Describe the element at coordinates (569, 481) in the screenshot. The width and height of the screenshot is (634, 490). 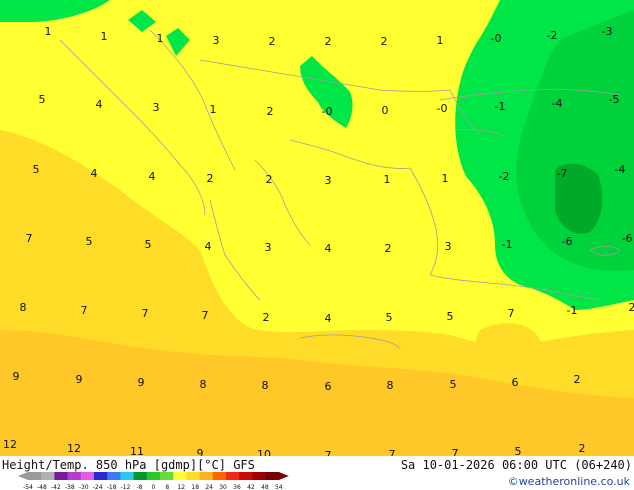
I see `footer-credit: ©weatheronline.co.uk` at that location.